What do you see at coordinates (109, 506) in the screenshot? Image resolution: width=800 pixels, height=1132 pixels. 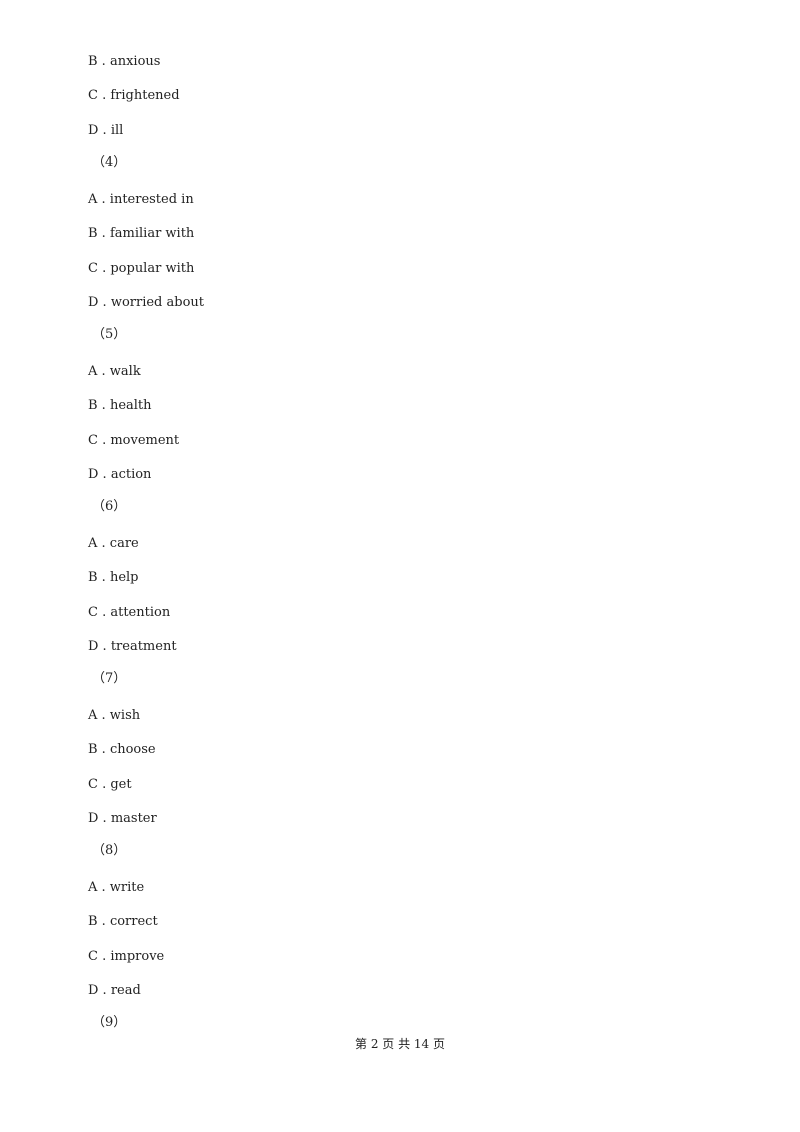 I see `question-number: （6）` at bounding box center [109, 506].